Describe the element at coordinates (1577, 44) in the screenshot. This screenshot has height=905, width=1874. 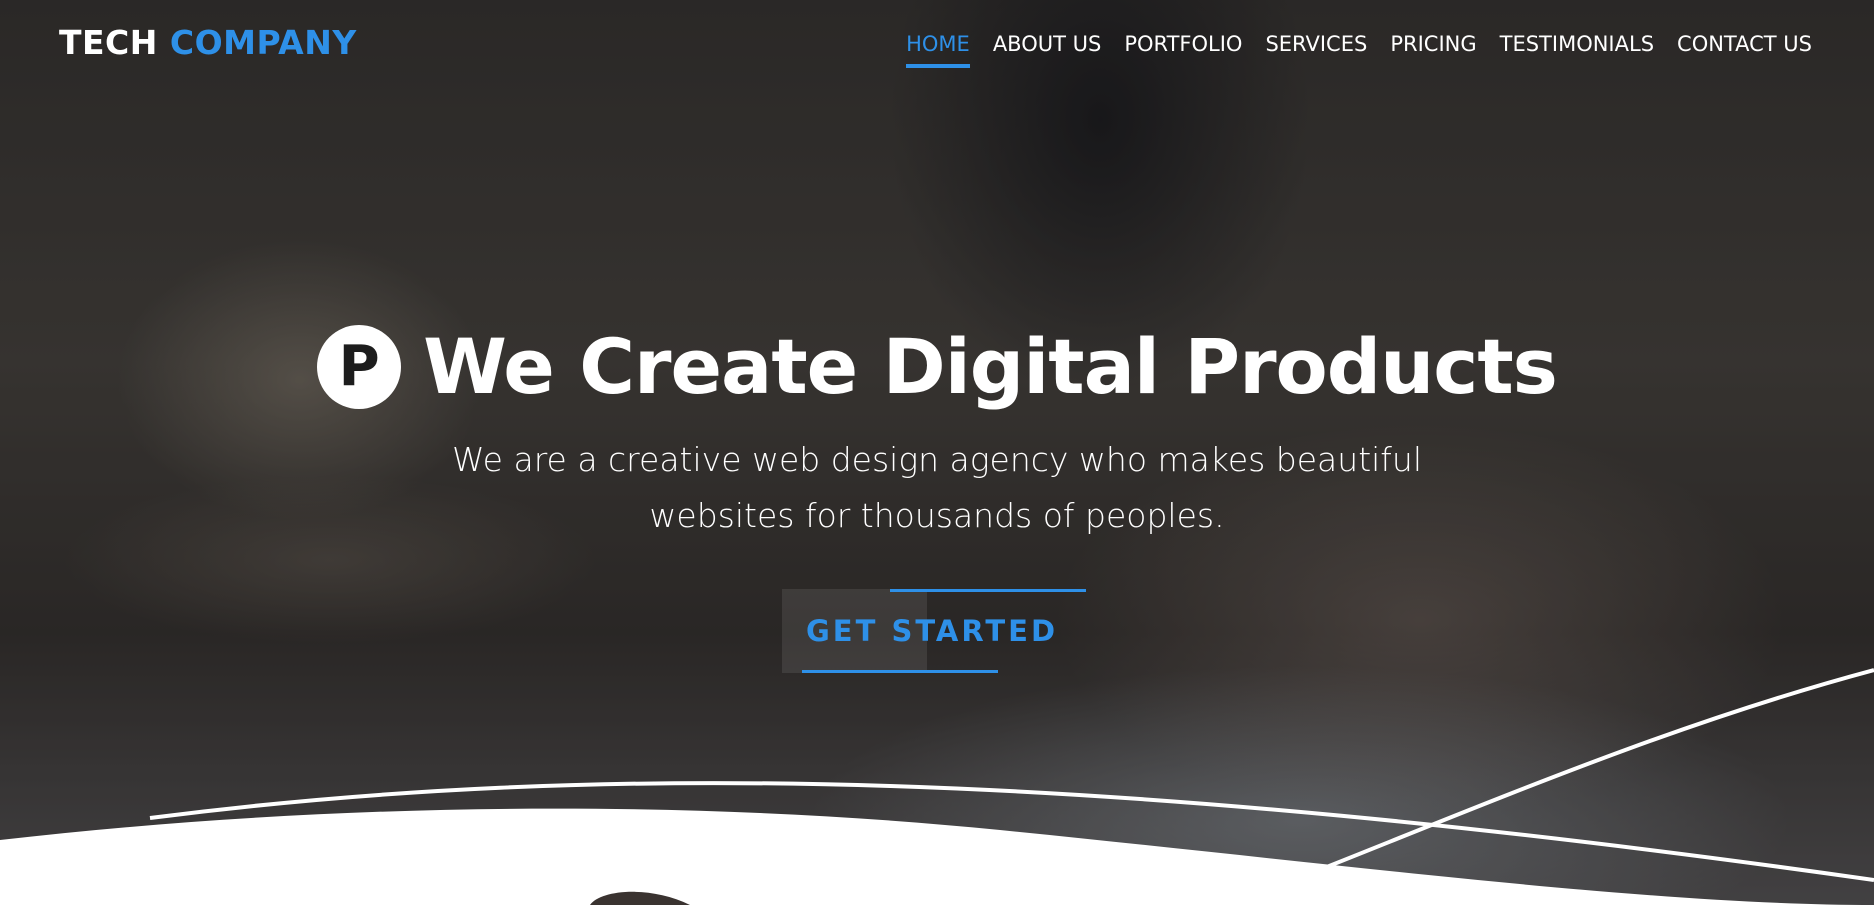
I see `nav-item-testimonials: TESTIMONIALS` at that location.